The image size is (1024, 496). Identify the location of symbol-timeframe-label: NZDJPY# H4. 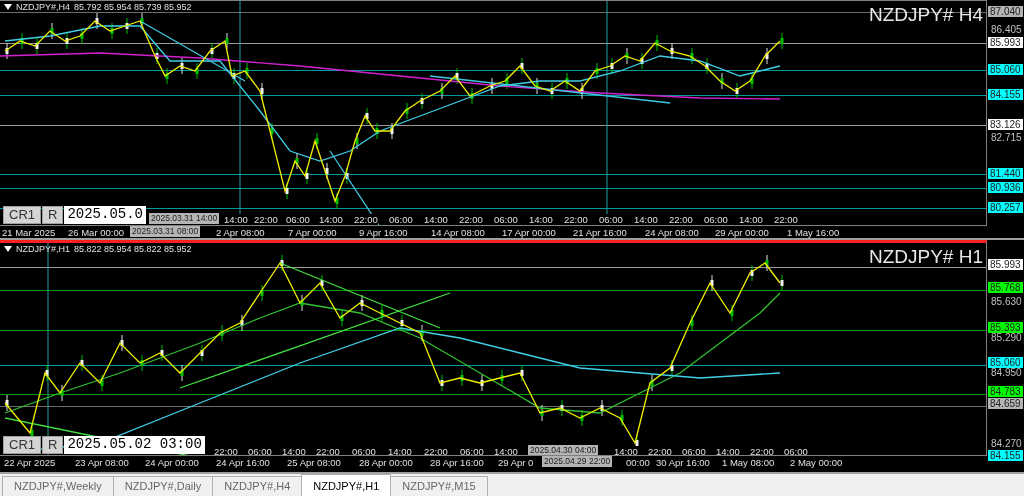
(925, 15).